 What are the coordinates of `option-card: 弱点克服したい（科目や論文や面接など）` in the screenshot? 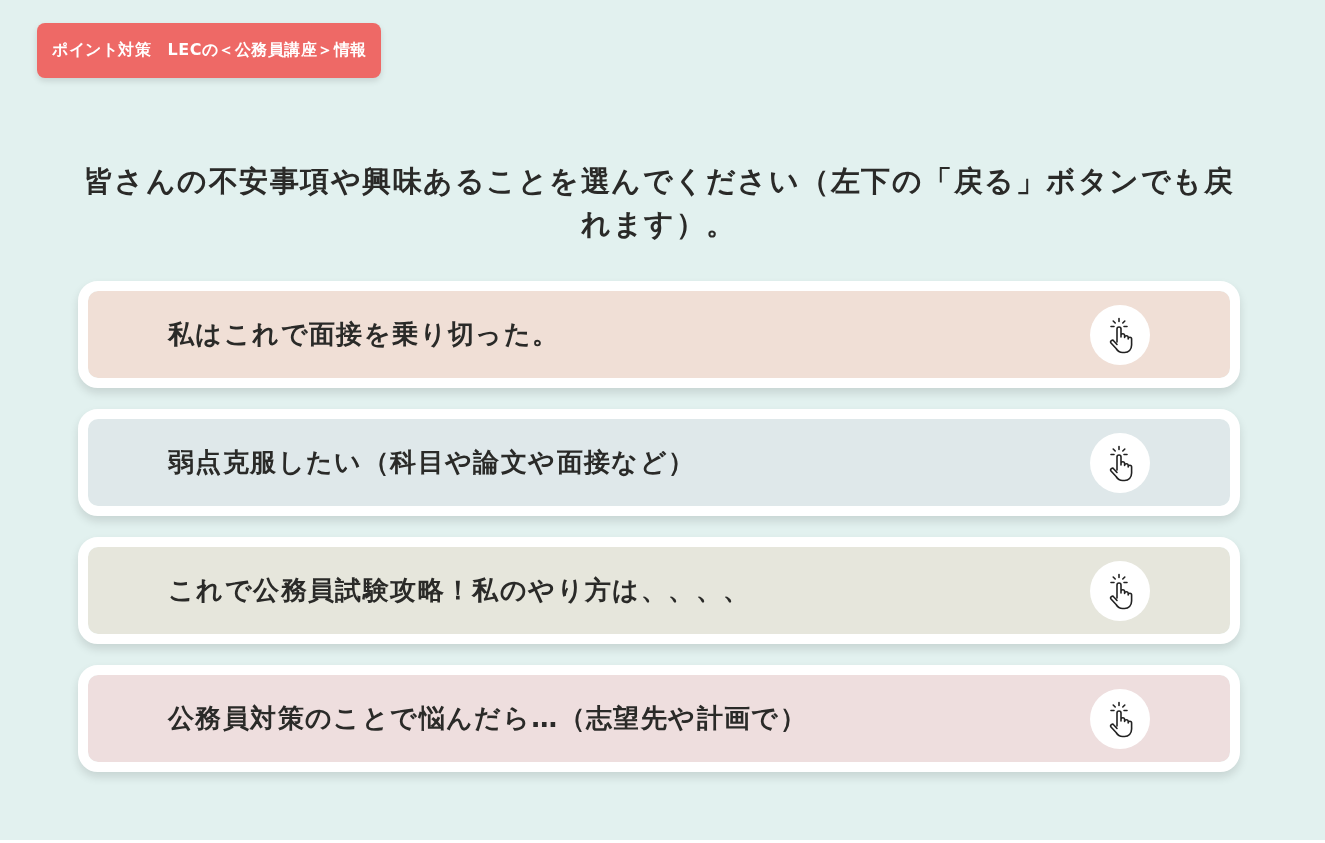 It's located at (659, 462).